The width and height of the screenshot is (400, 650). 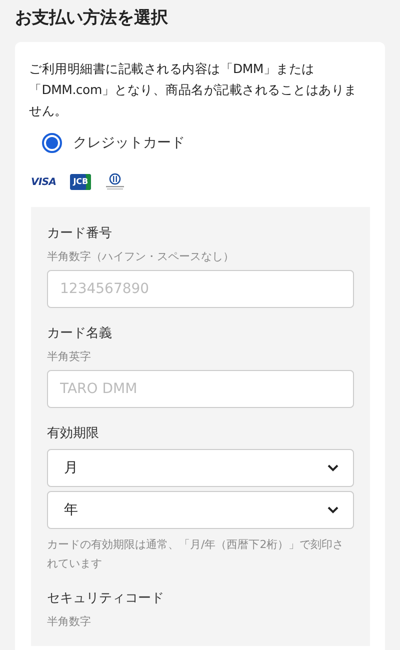 What do you see at coordinates (80, 233) in the screenshot?
I see `field-label: カード番号` at bounding box center [80, 233].